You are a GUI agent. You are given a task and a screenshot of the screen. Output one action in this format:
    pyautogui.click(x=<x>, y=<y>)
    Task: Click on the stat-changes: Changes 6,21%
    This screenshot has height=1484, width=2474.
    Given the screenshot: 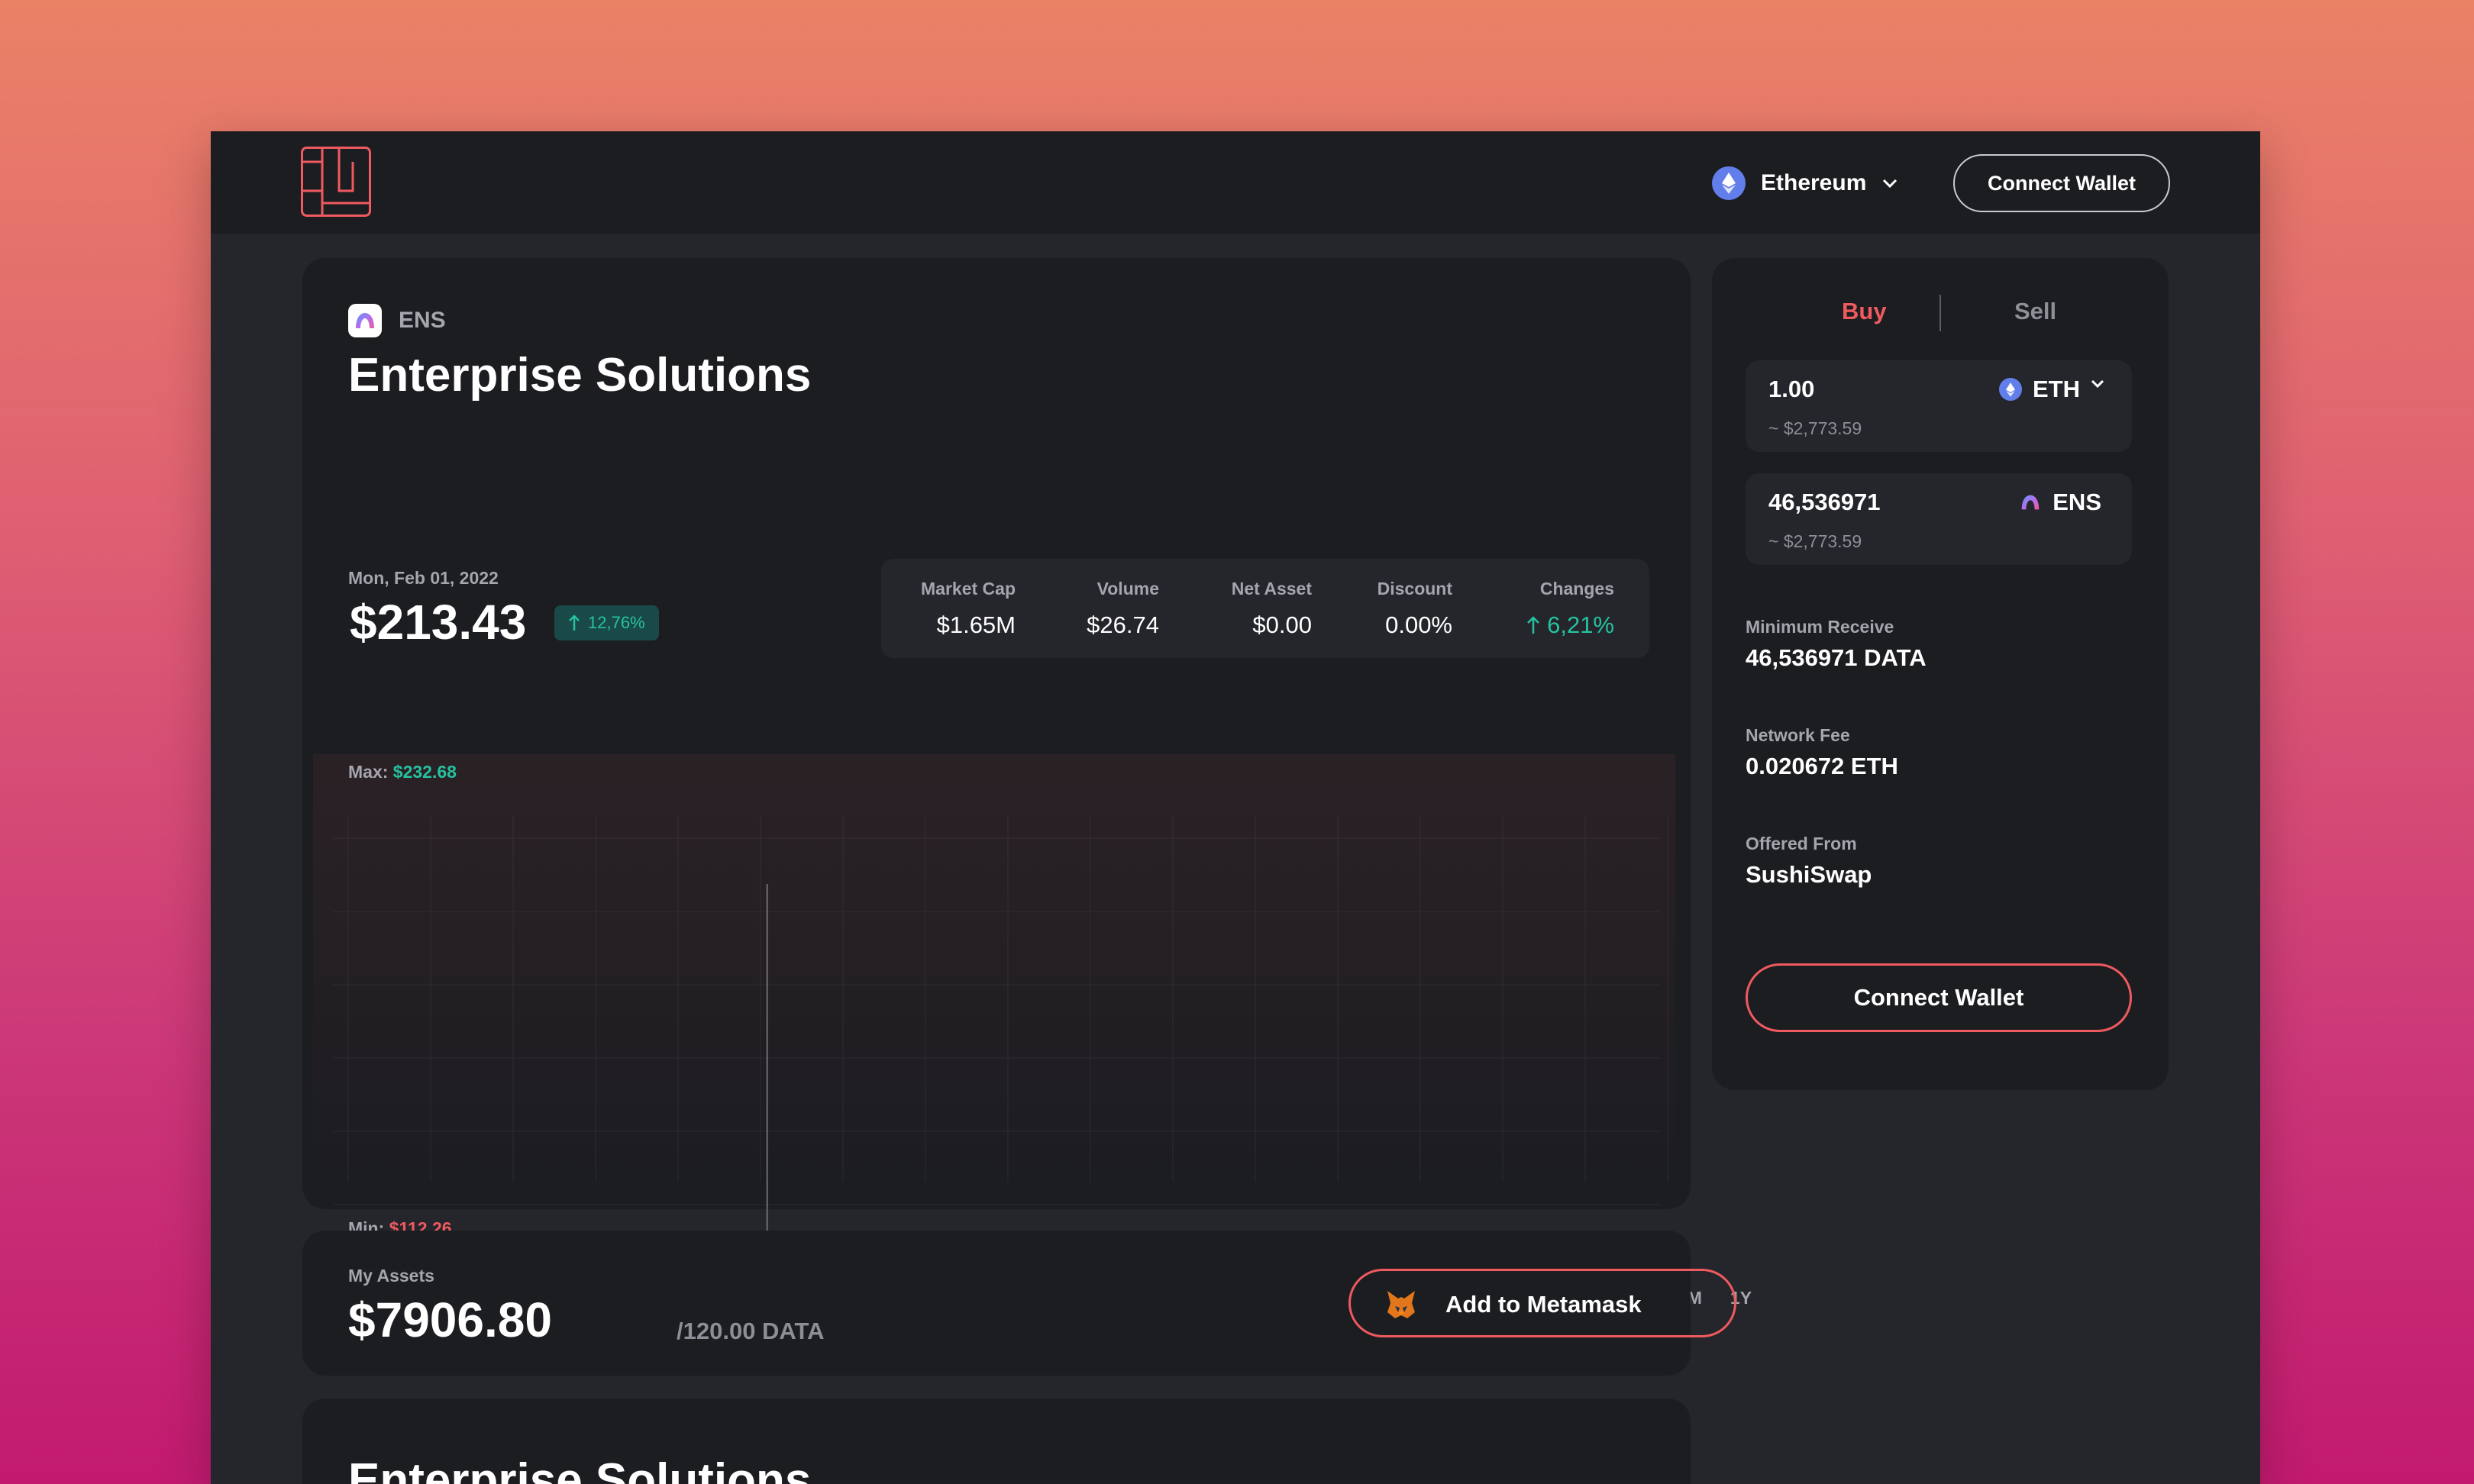 What is the action you would take?
    pyautogui.click(x=1570, y=609)
    